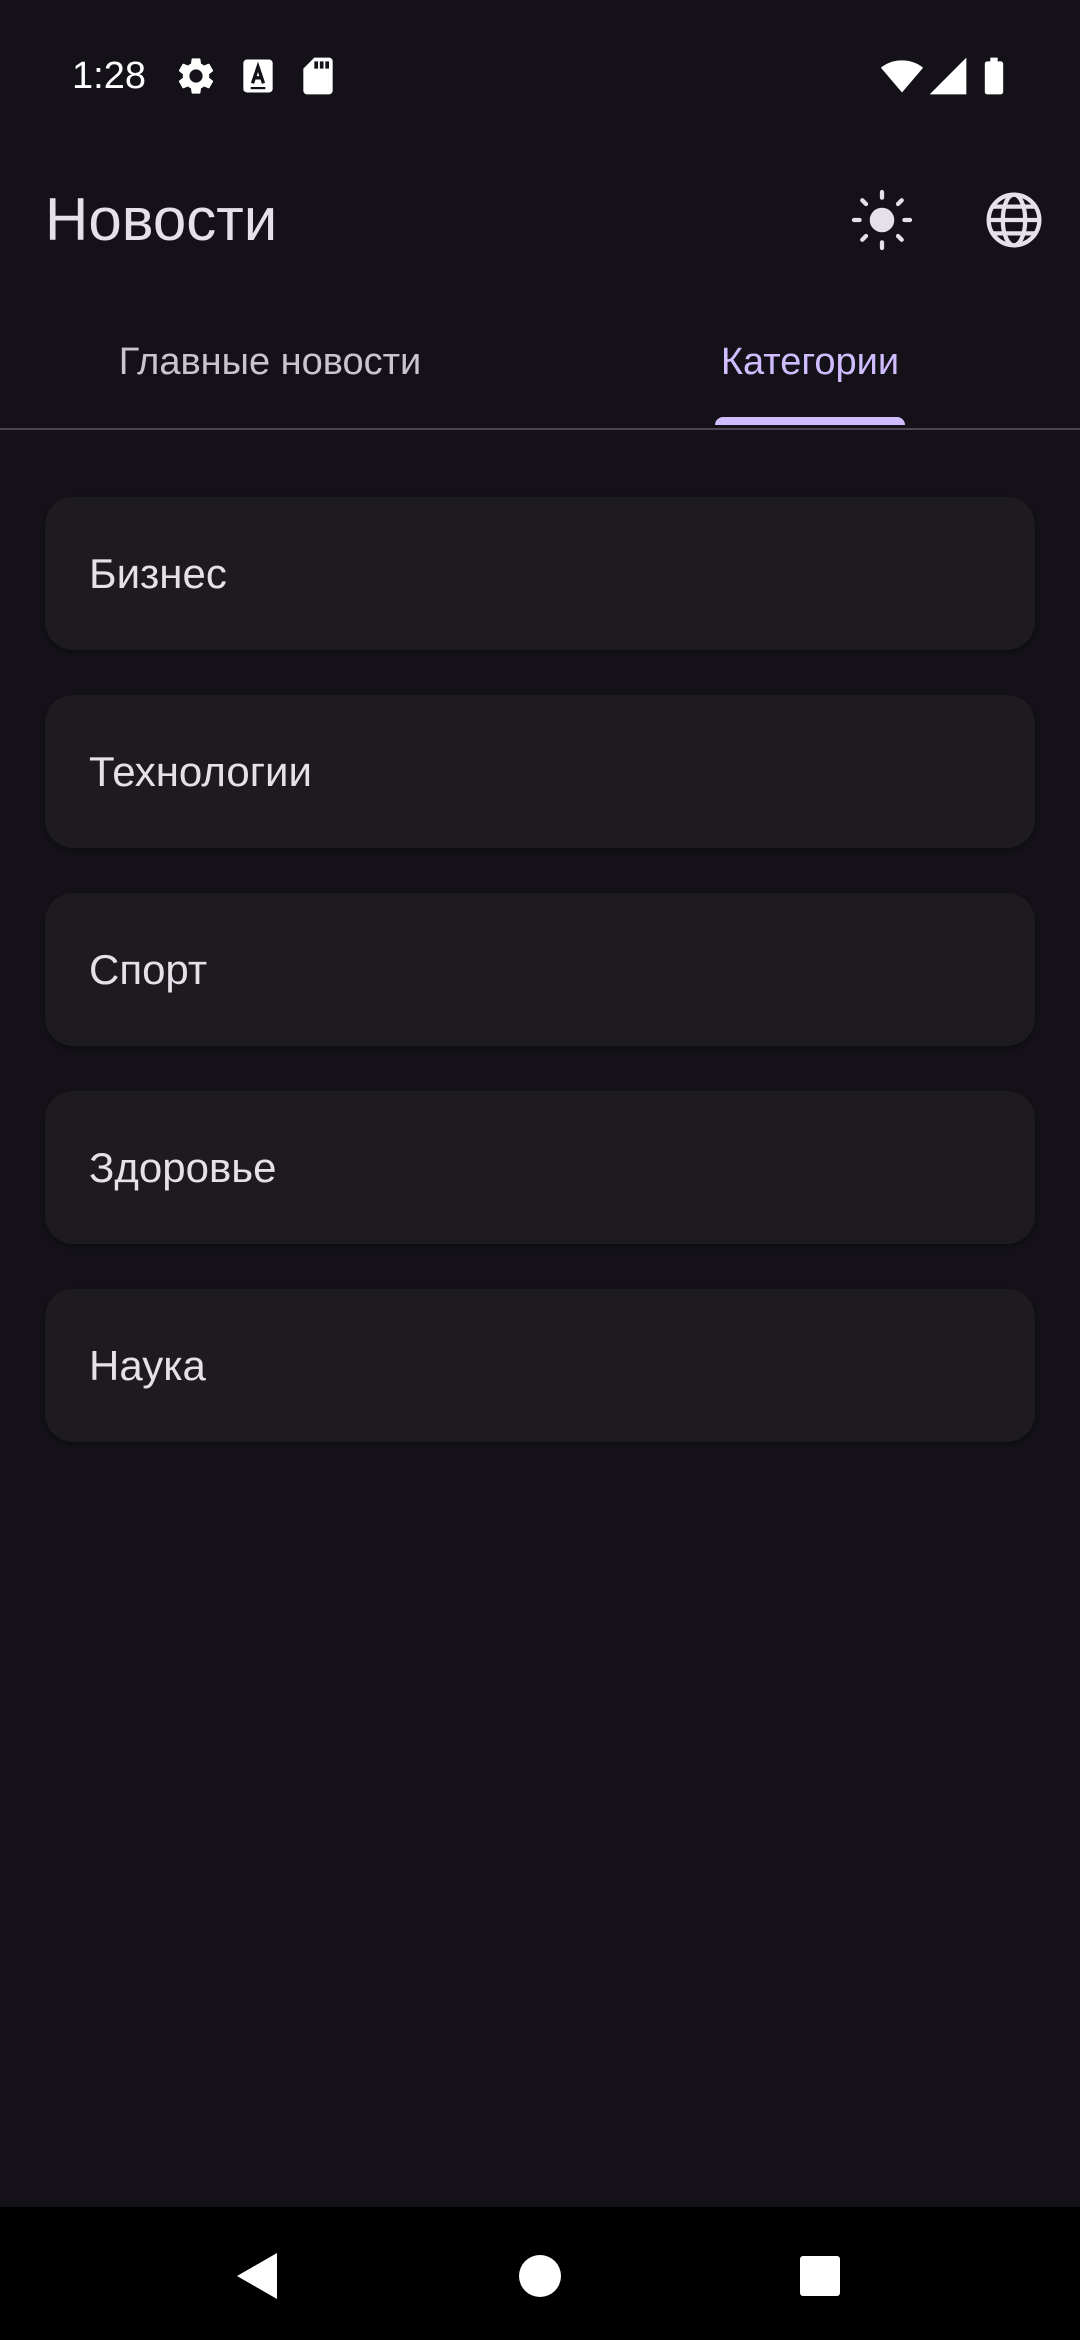 Image resolution: width=1080 pixels, height=2340 pixels. I want to click on category-item-technology: Технологии, so click(540, 771).